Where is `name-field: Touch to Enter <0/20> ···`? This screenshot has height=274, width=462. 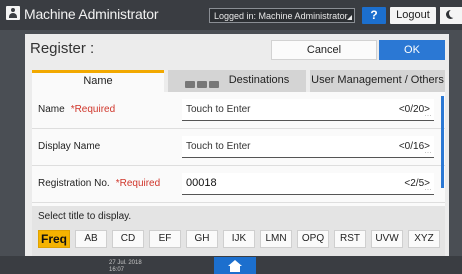 name-field: Touch to Enter <0/20> ··· is located at coordinates (308, 110).